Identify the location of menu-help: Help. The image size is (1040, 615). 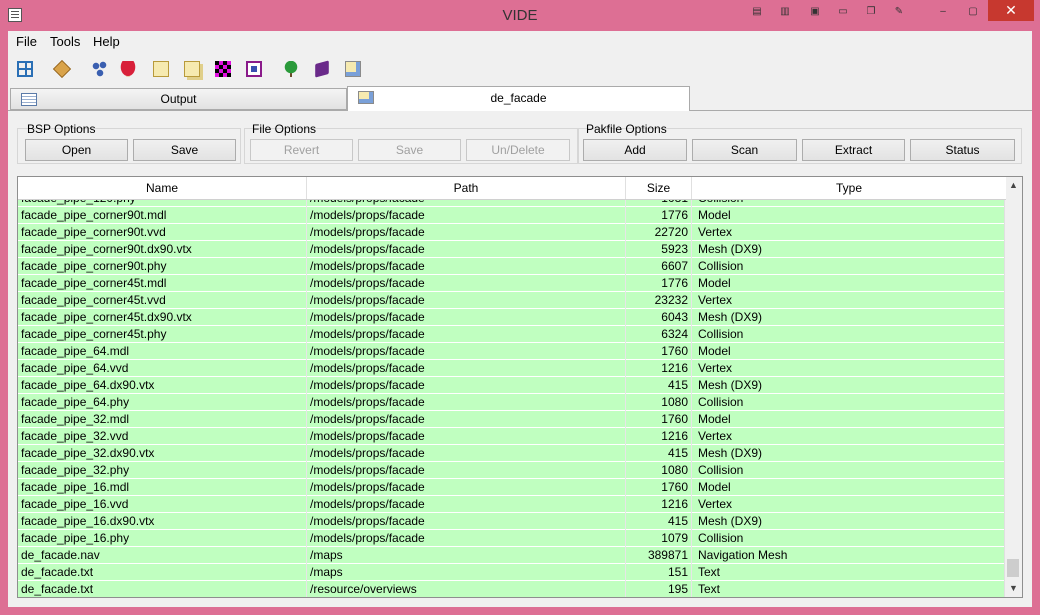
(106, 41).